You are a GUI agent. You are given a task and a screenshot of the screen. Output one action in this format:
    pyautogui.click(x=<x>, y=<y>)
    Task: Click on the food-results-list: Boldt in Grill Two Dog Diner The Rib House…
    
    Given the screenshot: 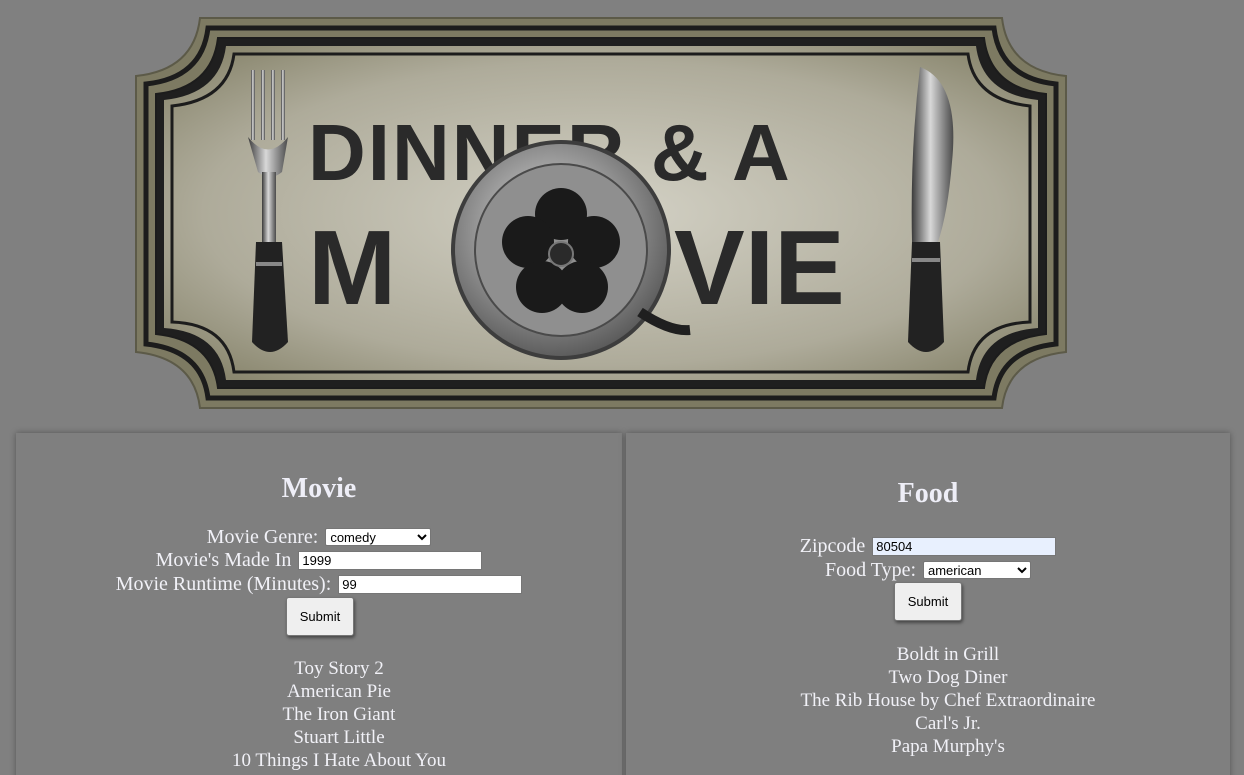 What is the action you would take?
    pyautogui.click(x=928, y=700)
    